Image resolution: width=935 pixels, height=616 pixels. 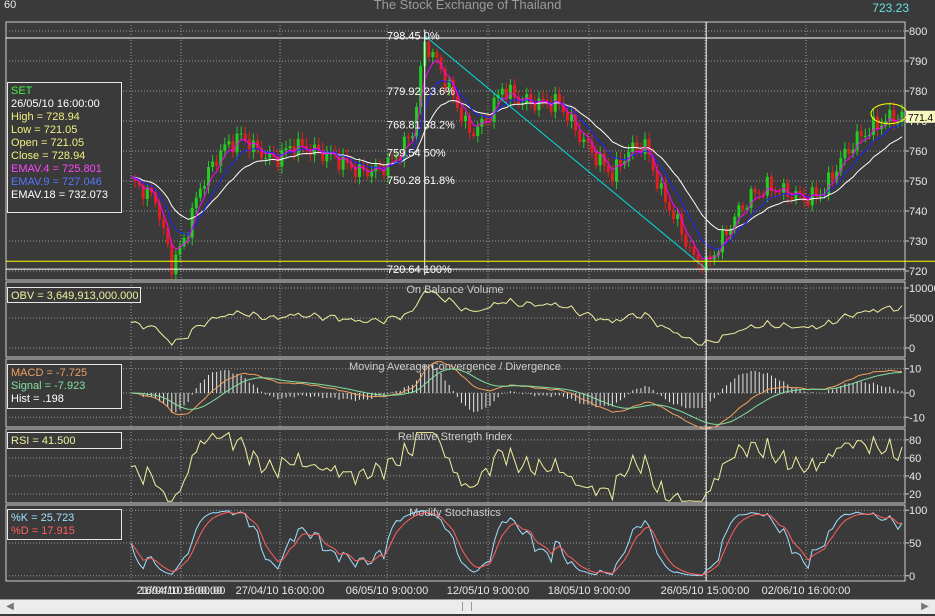 I want to click on macd-info-line: MACD = -7.725, so click(x=49, y=373).